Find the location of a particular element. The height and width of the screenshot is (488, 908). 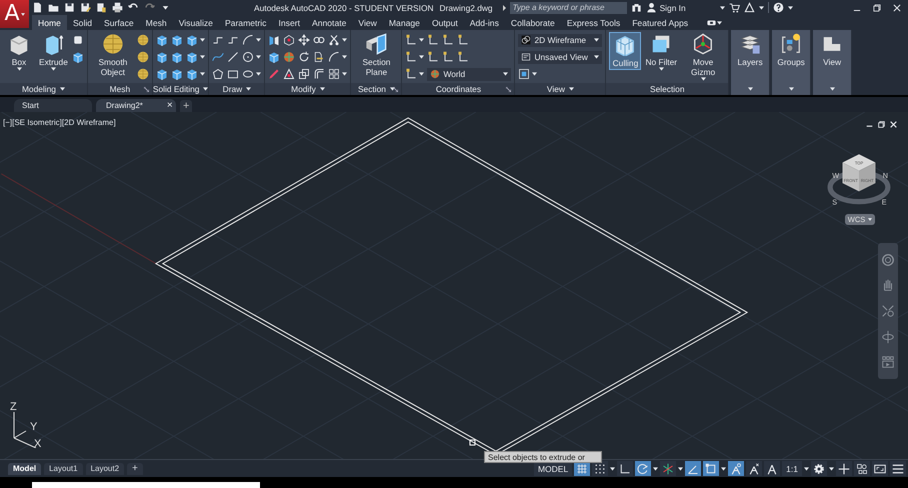

layout-tab: Layout1 is located at coordinates (63, 468).